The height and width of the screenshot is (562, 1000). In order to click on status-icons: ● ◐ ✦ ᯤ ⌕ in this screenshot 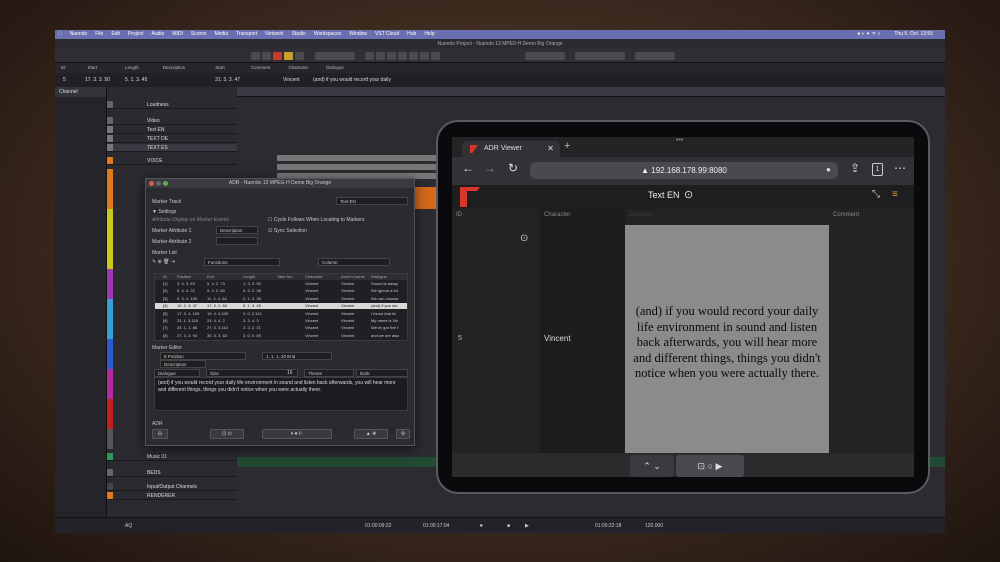, I will do `click(868, 34)`.